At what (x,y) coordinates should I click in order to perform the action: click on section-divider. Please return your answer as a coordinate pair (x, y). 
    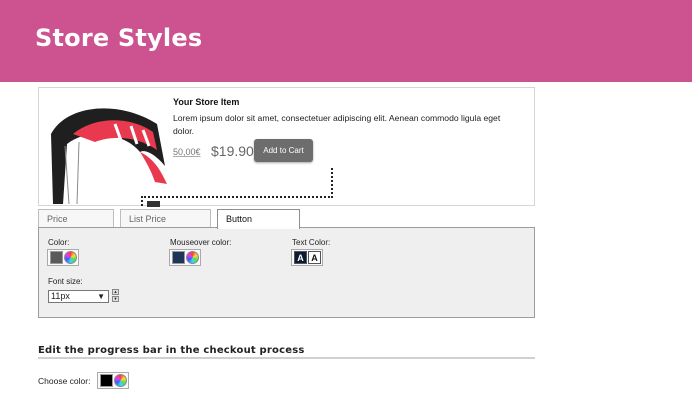
    Looking at the image, I should click on (286, 358).